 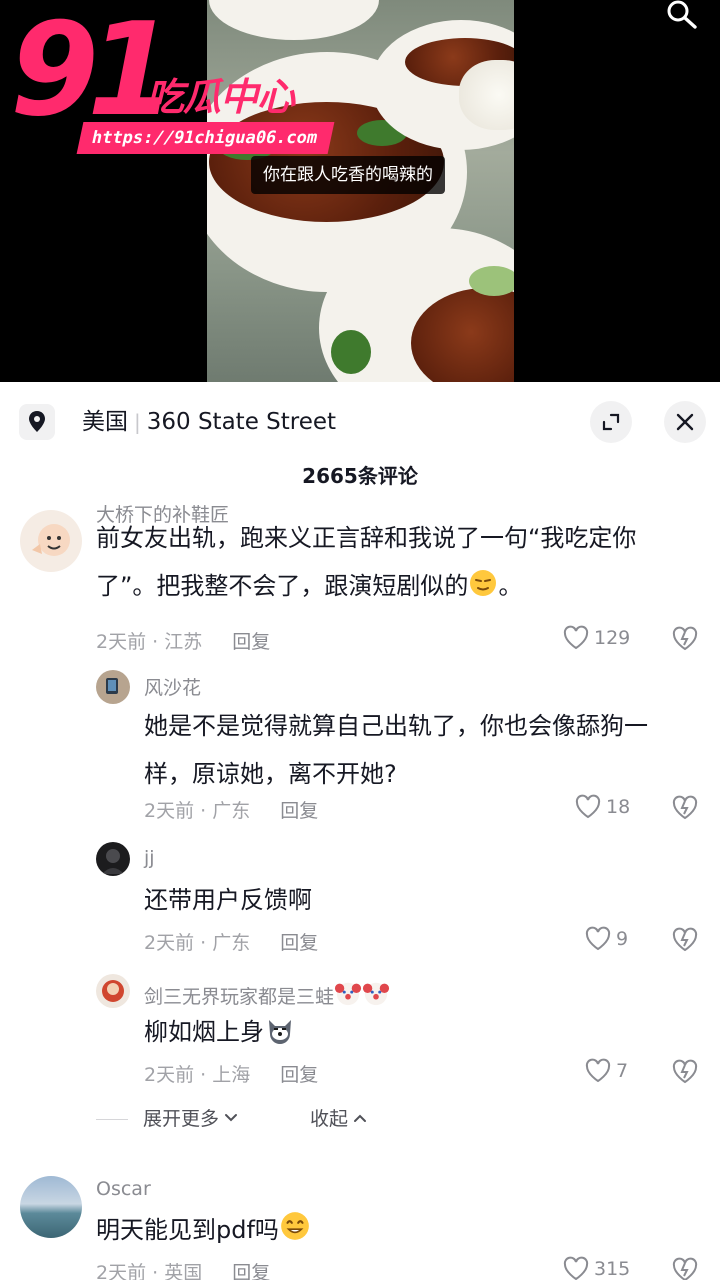 I want to click on comment-username: 风沙花, so click(x=172, y=686).